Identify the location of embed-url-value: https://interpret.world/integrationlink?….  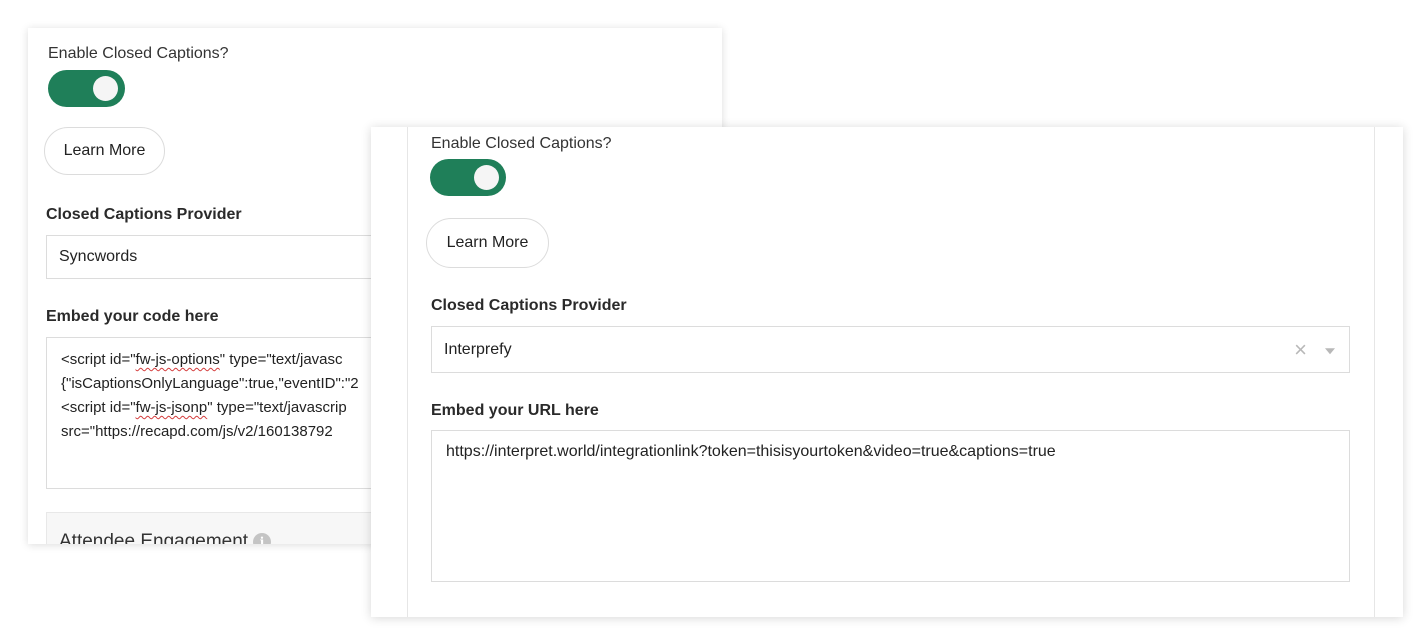
(751, 451).